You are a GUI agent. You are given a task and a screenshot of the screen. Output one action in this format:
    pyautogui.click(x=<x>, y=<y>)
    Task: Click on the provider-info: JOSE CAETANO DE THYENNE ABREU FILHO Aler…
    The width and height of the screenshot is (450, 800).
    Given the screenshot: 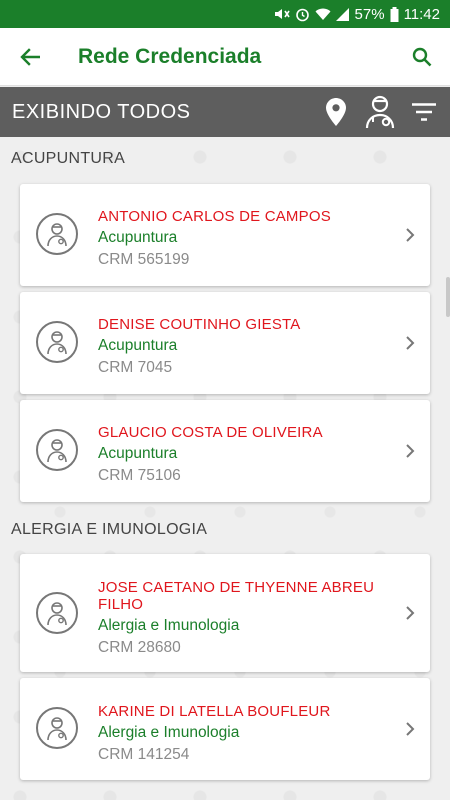 What is the action you would take?
    pyautogui.click(x=244, y=619)
    